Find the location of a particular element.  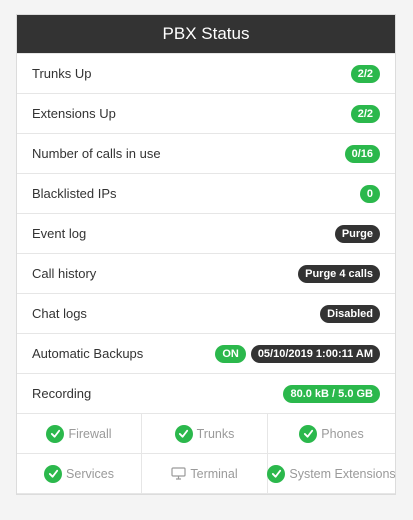

service-label: Terminal is located at coordinates (214, 473).